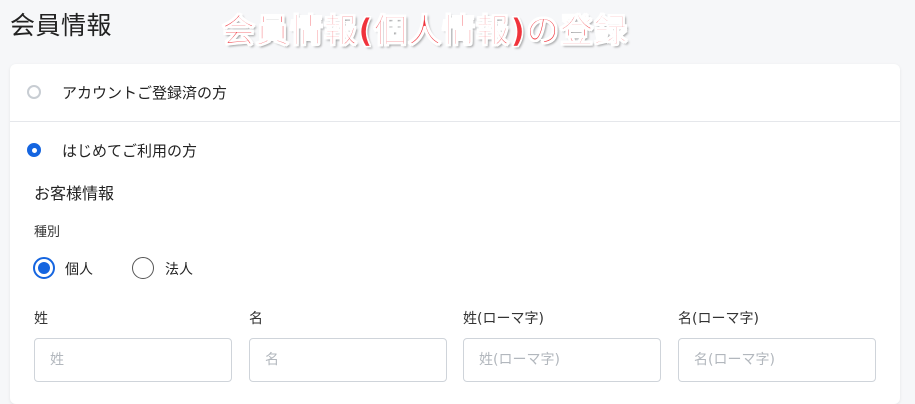  What do you see at coordinates (61, 25) in the screenshot?
I see `page-title: 会員情報` at bounding box center [61, 25].